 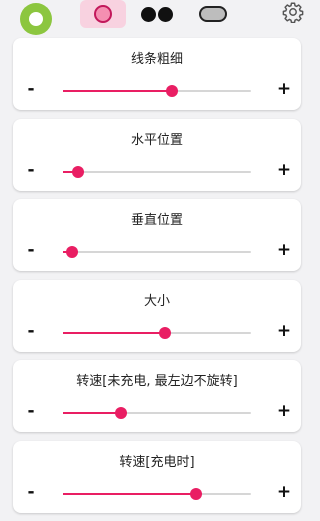 I want to click on slider-label: 大小, so click(x=156, y=301).